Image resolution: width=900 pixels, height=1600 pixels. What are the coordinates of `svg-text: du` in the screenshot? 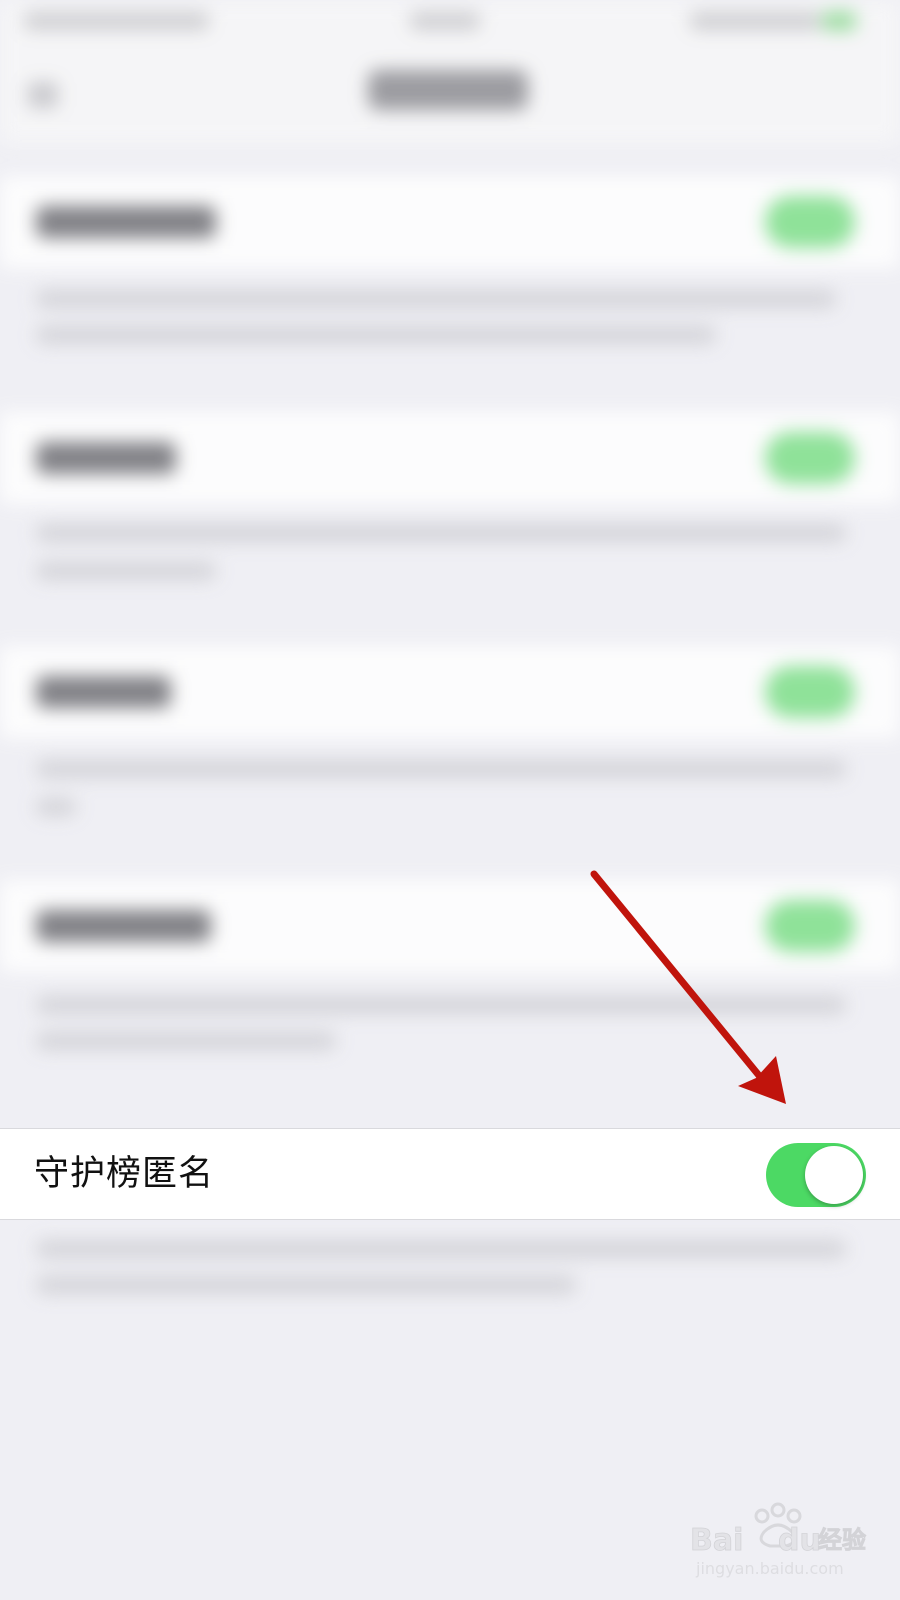 It's located at (799, 1540).